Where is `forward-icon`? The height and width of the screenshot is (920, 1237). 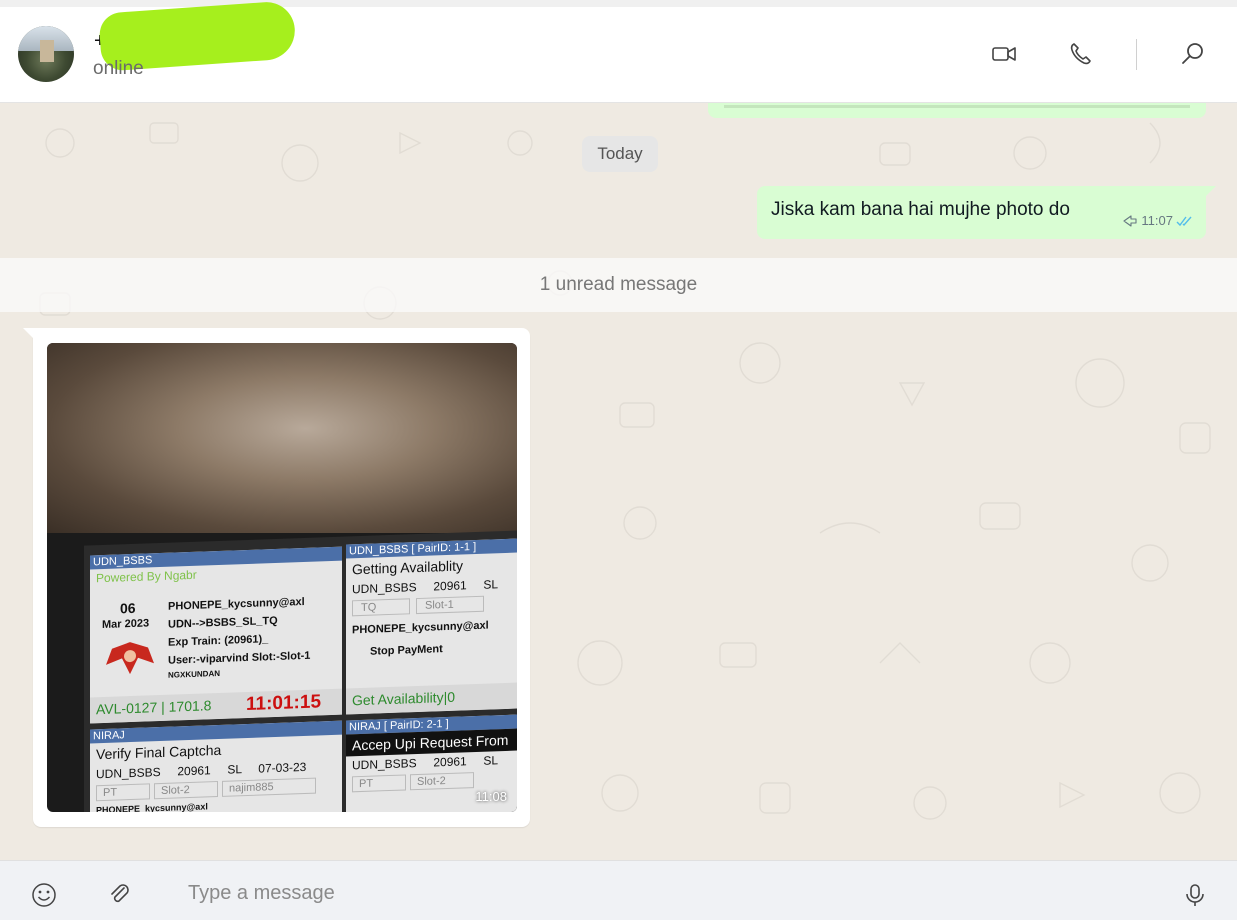
forward-icon is located at coordinates (1130, 220).